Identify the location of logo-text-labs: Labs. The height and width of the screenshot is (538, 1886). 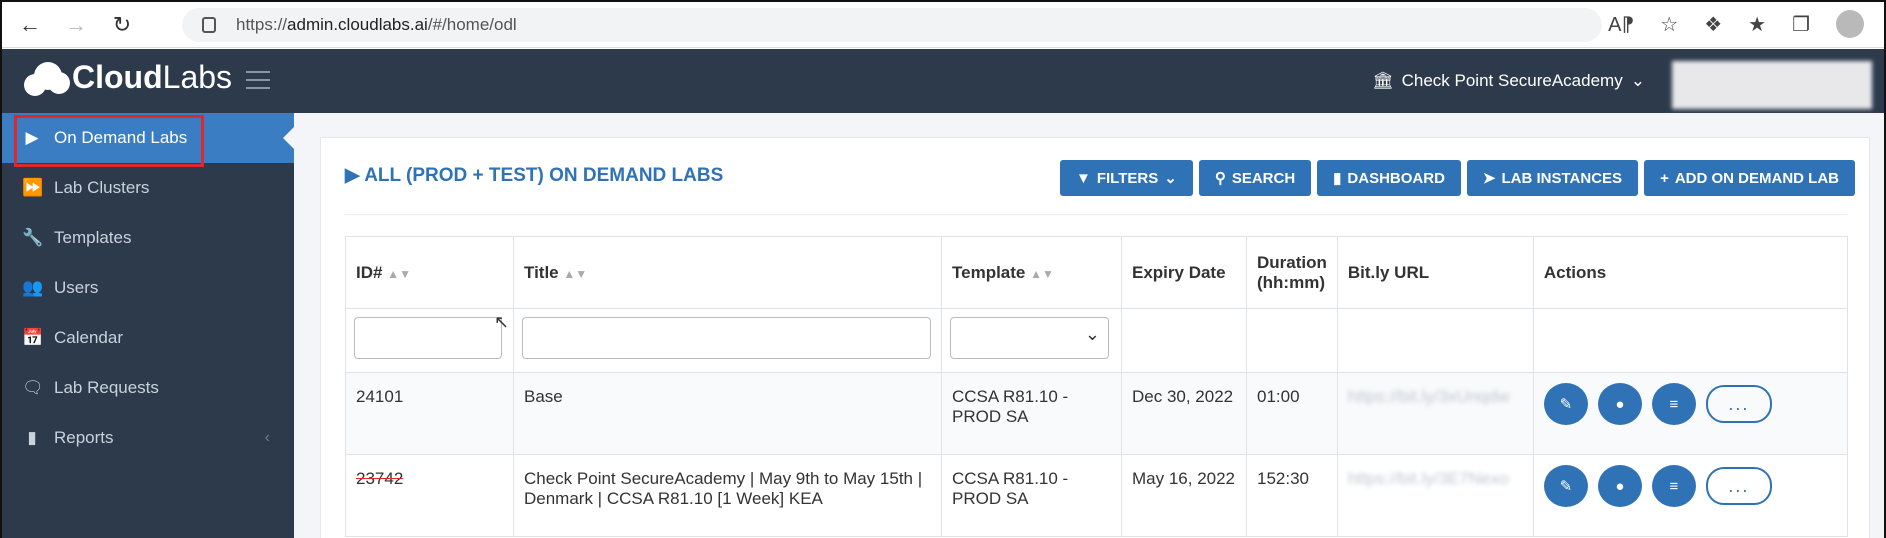
(197, 77).